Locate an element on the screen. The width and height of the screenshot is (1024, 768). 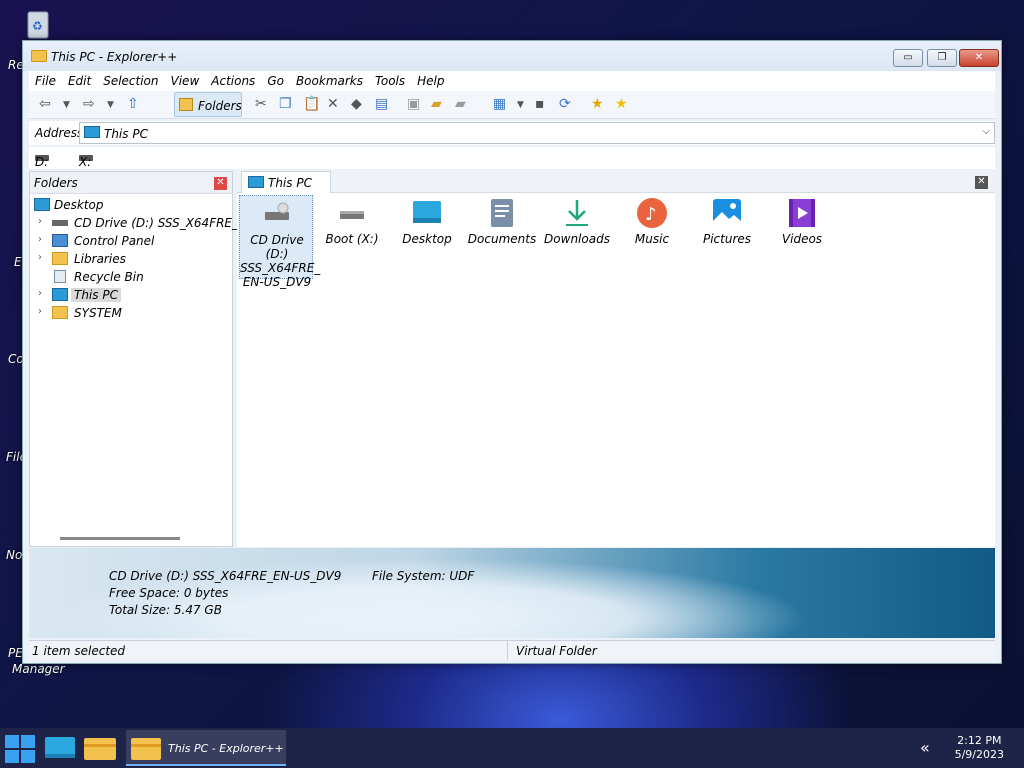
cut-icon: ✂ is located at coordinates (261, 104).